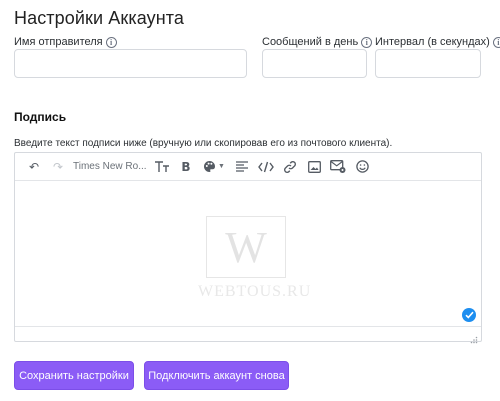 The image size is (500, 401). I want to click on code-icon, so click(266, 167).